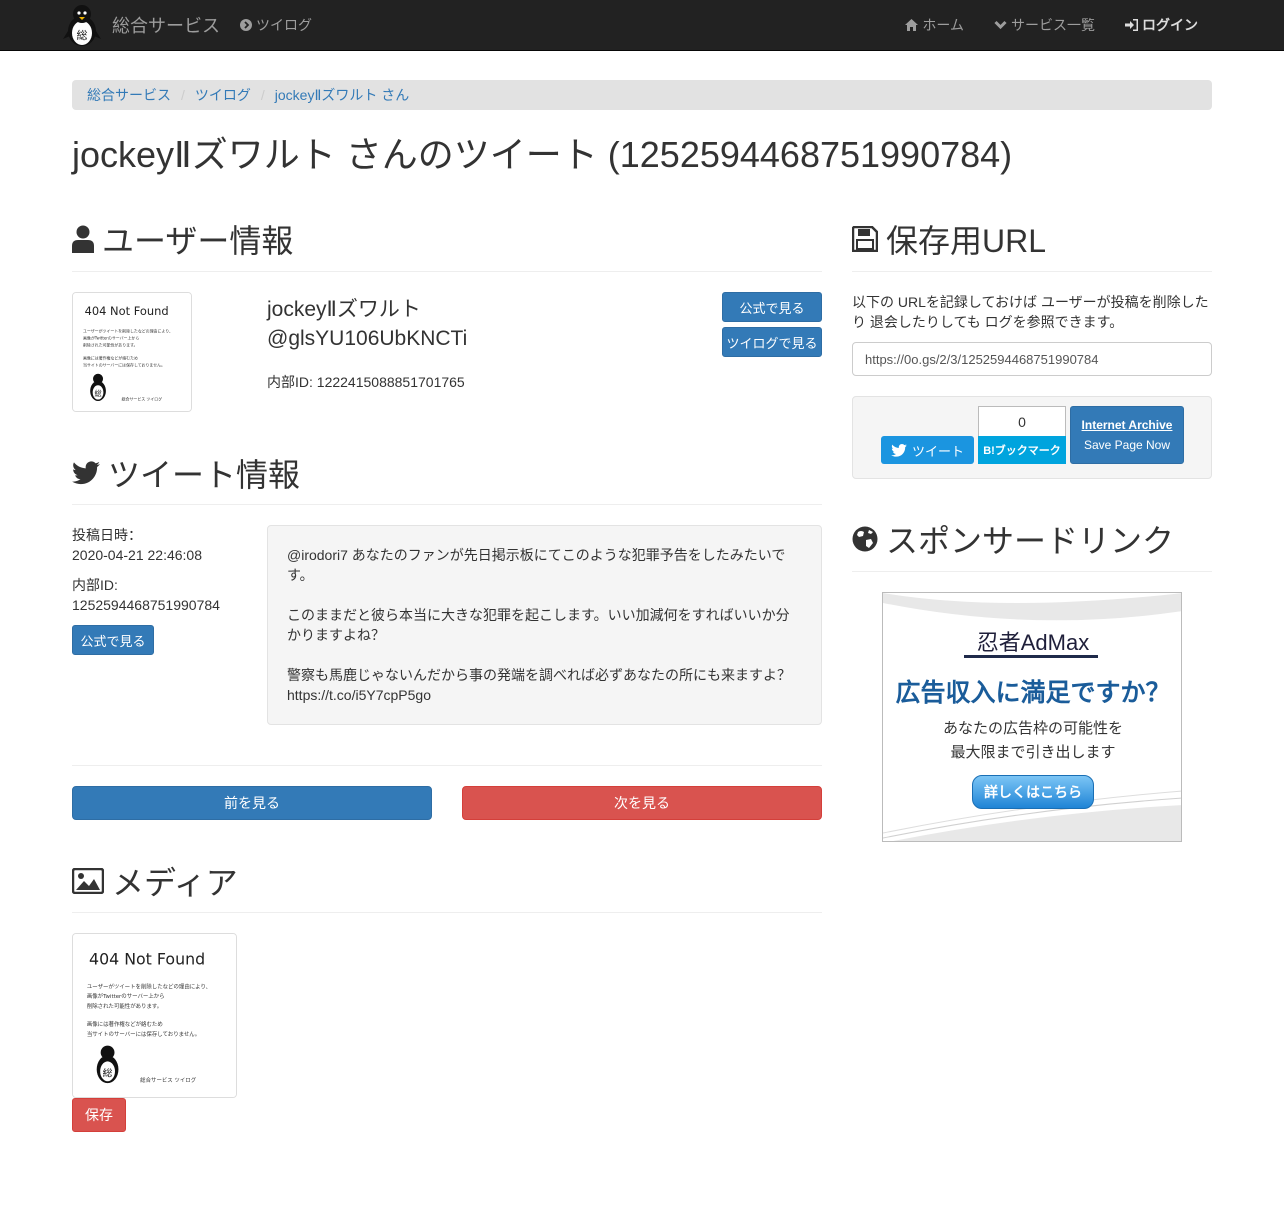  Describe the element at coordinates (943, 25) in the screenshot. I see `nav-home-label: ホーム` at that location.